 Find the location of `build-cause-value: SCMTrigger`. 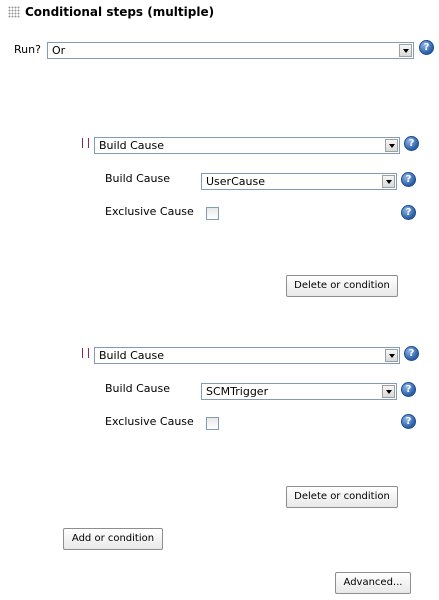

build-cause-value: SCMTrigger is located at coordinates (237, 391).